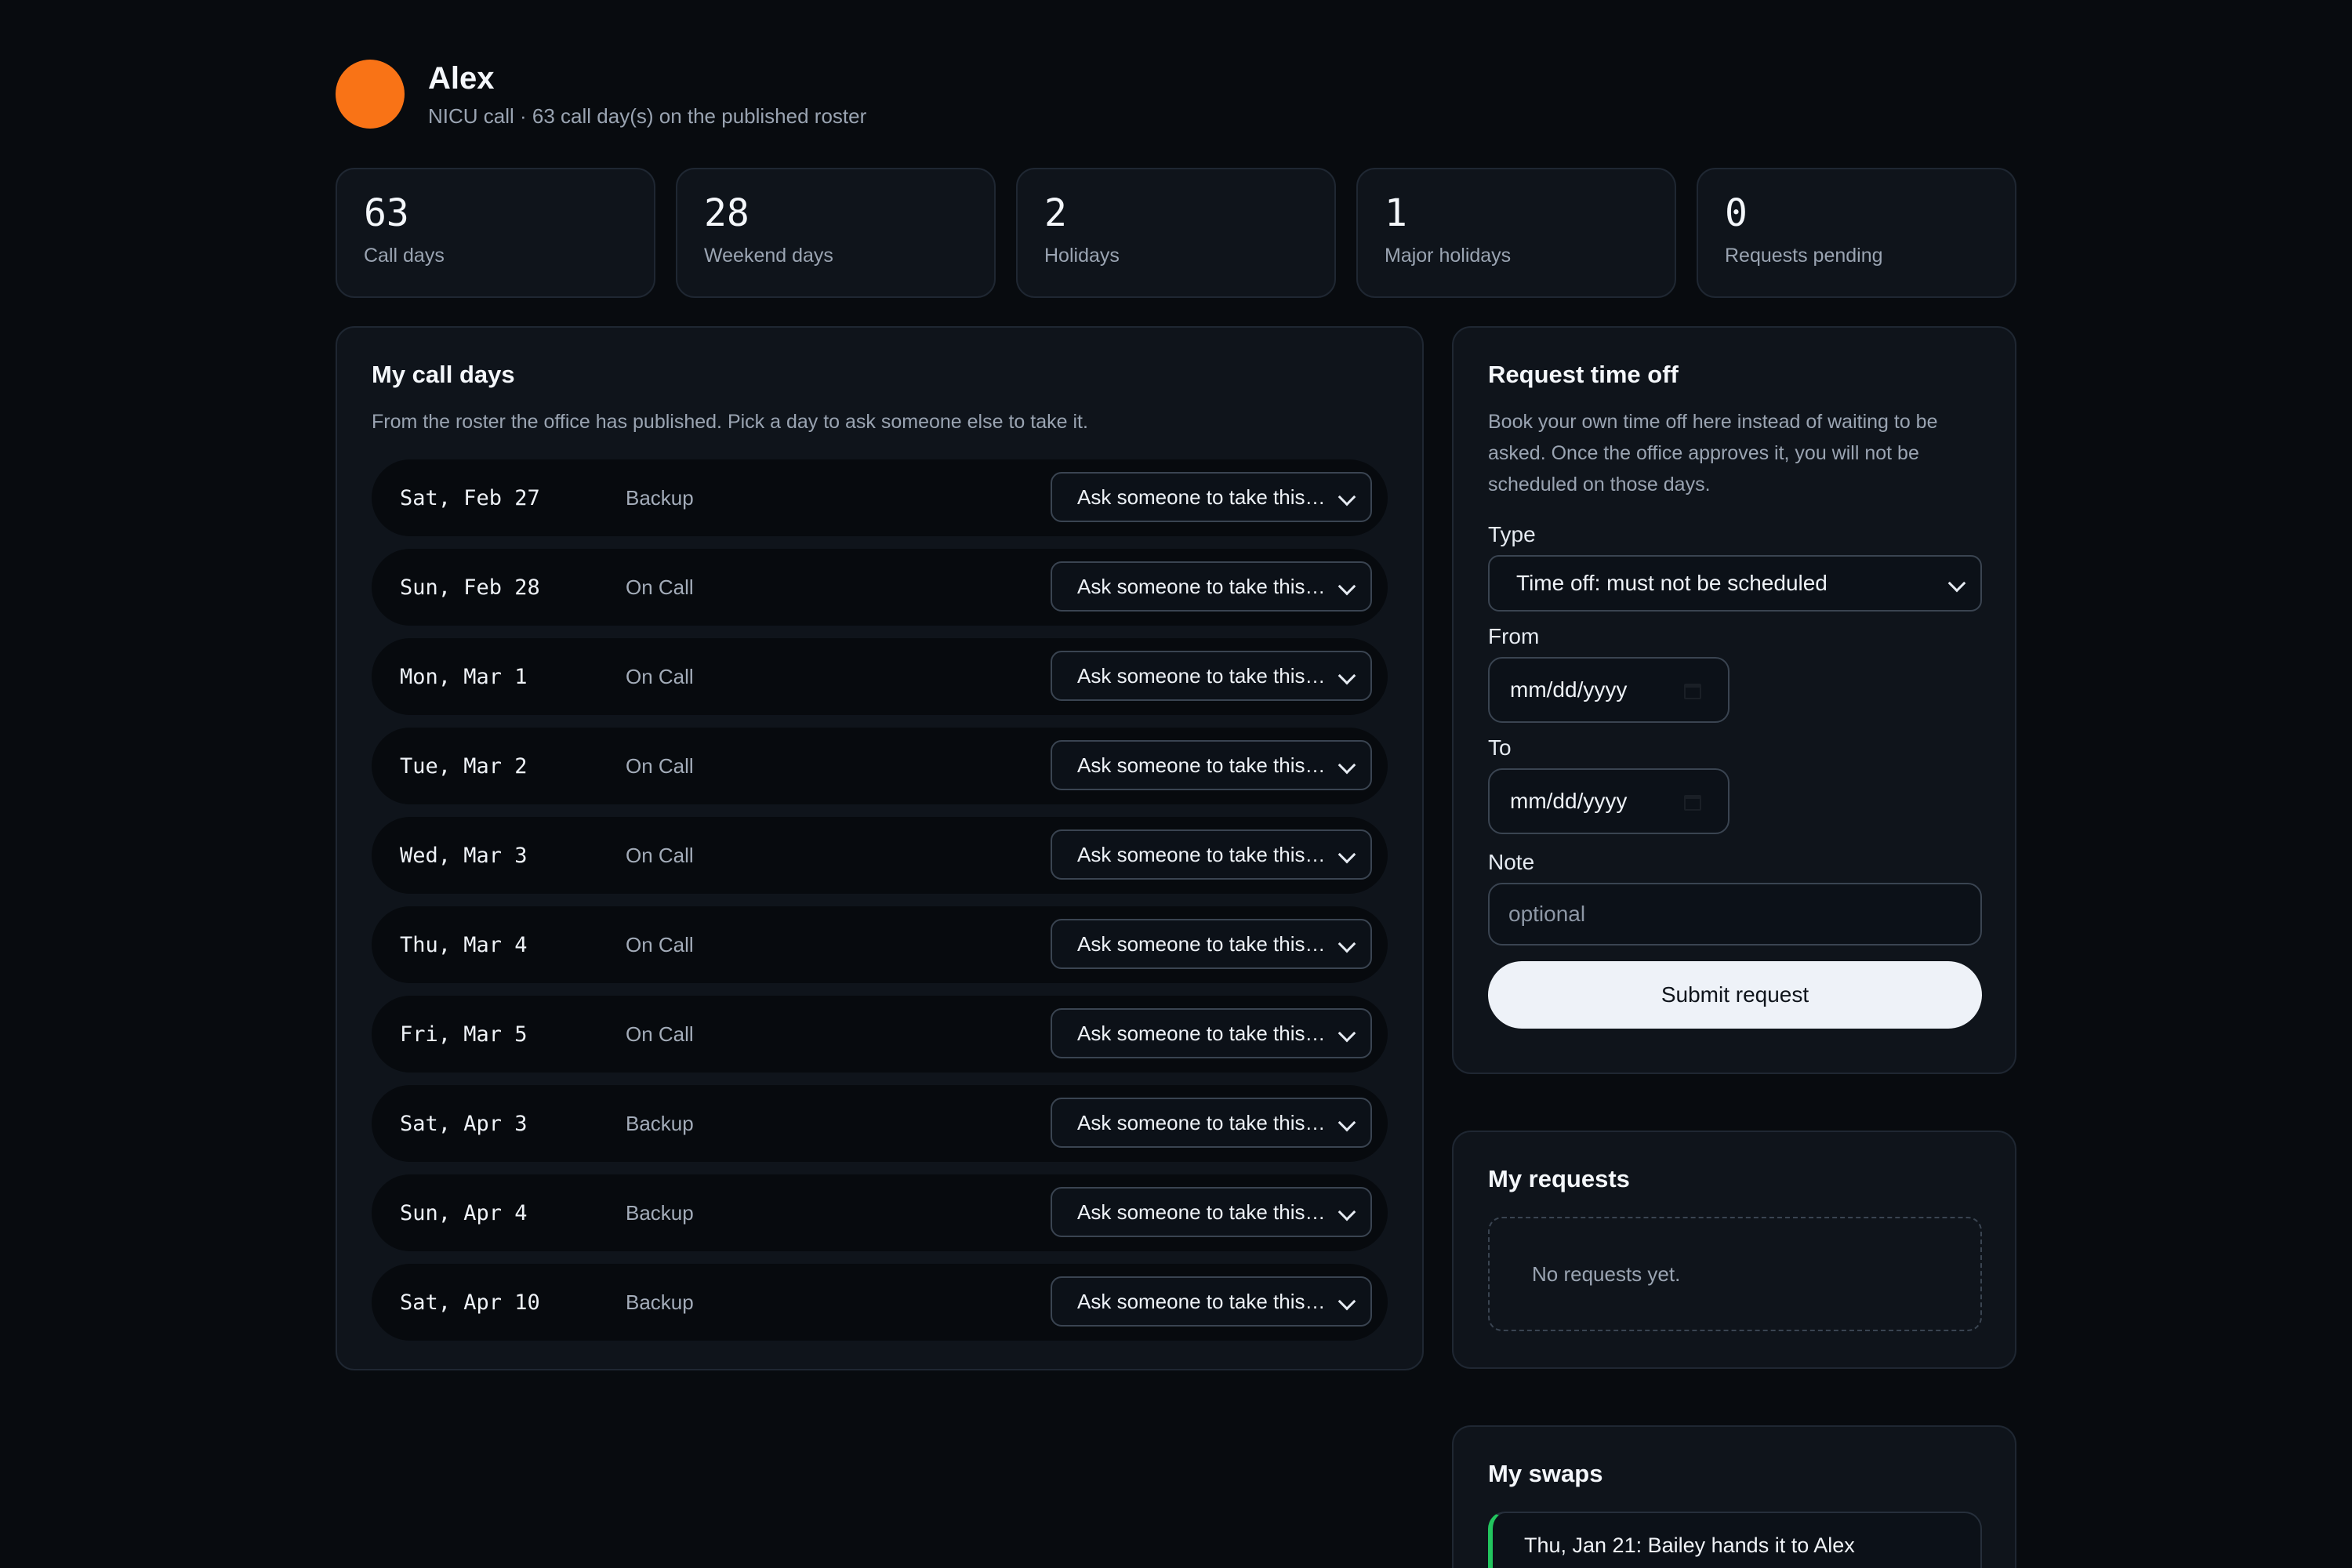 The width and height of the screenshot is (2352, 1568). I want to click on stat-weekend-days: 28 Weekend days, so click(836, 233).